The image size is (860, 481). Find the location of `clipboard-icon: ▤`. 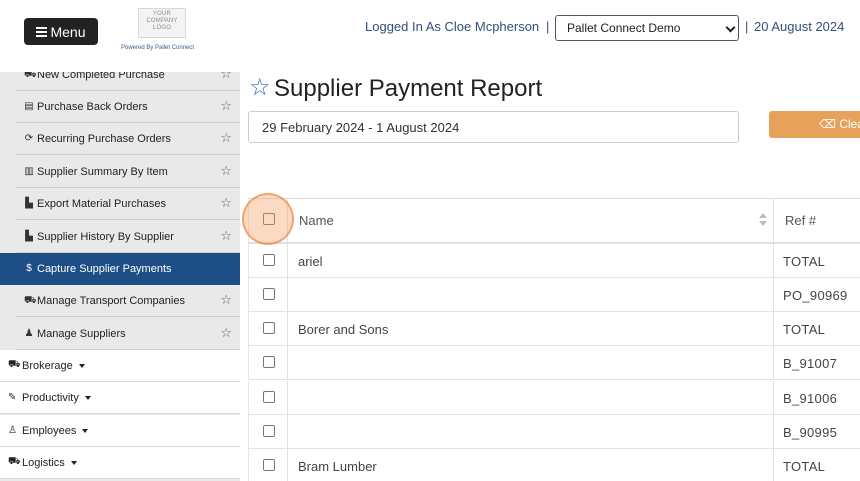

clipboard-icon: ▤ is located at coordinates (29, 106).